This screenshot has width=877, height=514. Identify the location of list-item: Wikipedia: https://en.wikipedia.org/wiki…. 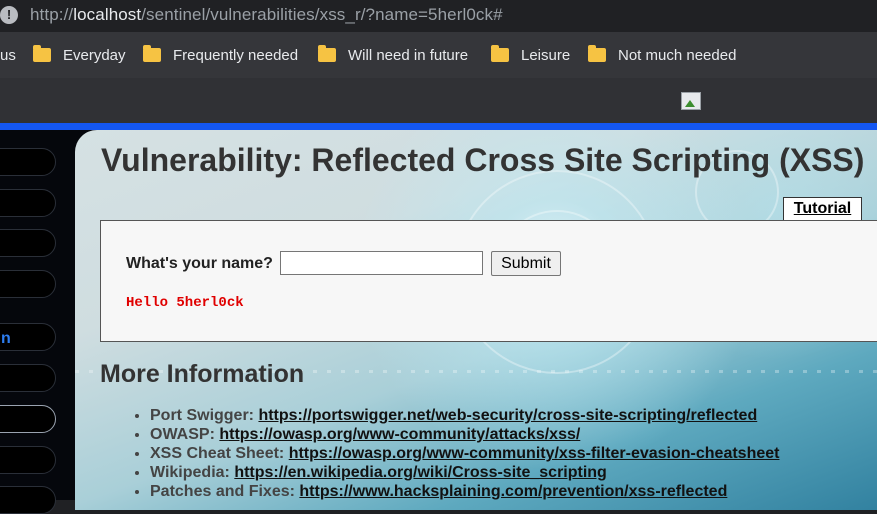
(464, 472).